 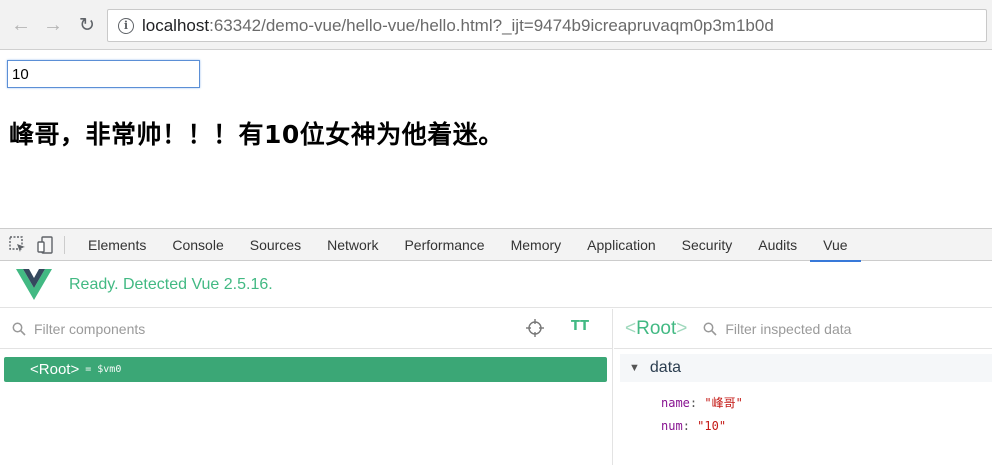 What do you see at coordinates (693, 426) in the screenshot?
I see `data-property-row: num: "10"` at bounding box center [693, 426].